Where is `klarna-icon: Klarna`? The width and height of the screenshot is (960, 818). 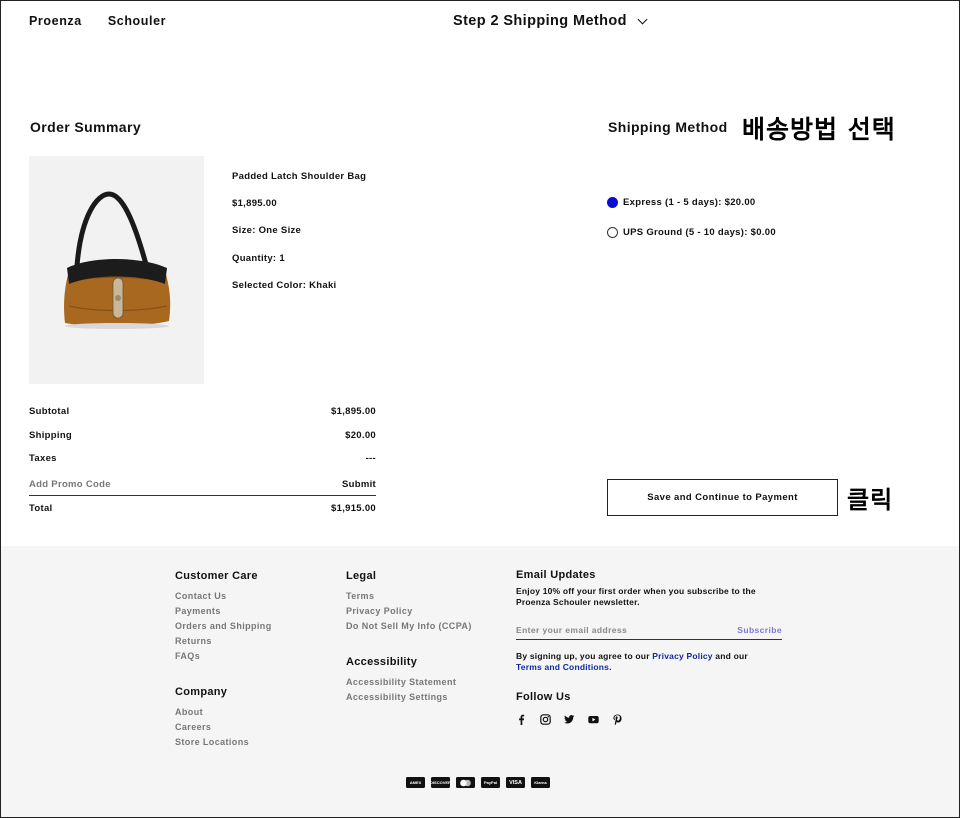
klarna-icon: Klarna is located at coordinates (540, 782).